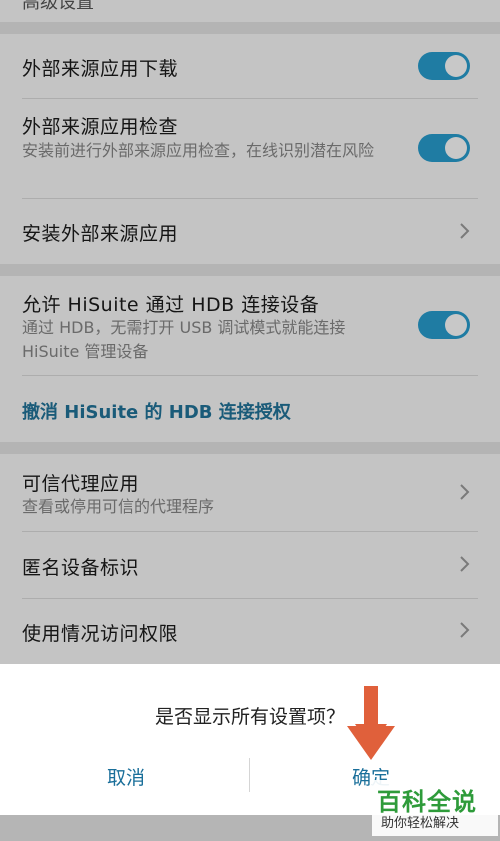  What do you see at coordinates (100, 634) in the screenshot?
I see `usage-access-title: 使用情况访问权限` at bounding box center [100, 634].